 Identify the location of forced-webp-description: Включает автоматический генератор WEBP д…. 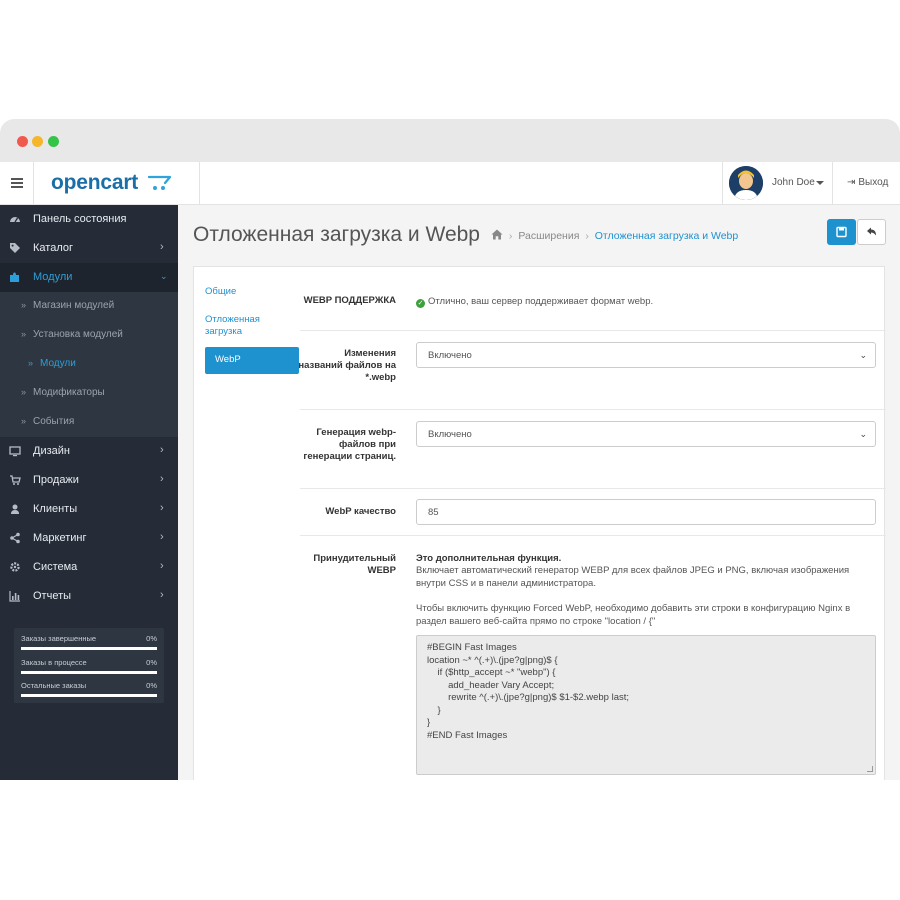
(633, 577).